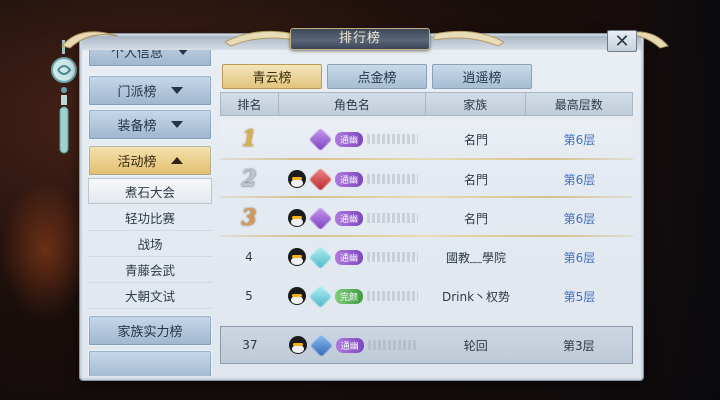 The width and height of the screenshot is (720, 400). Describe the element at coordinates (150, 191) in the screenshot. I see `sidebar-item-stone-boiling-contest: 煮石大会` at that location.